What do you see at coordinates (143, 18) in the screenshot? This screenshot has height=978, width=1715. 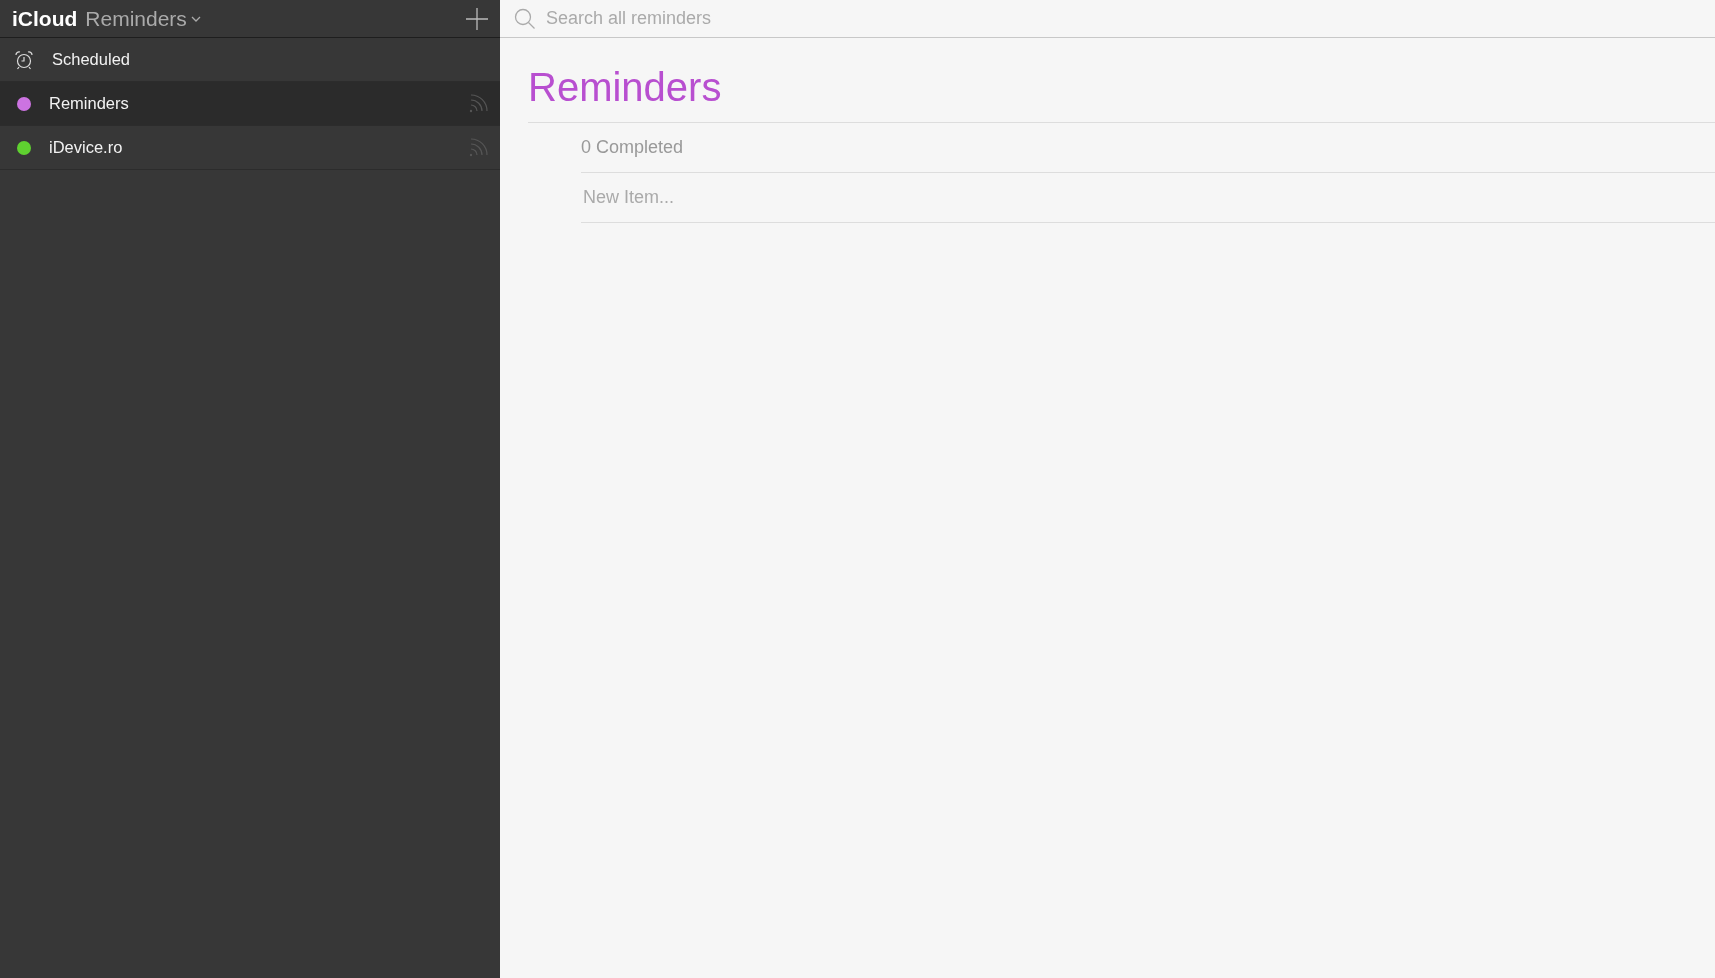 I see `app-menu: Reminders` at bounding box center [143, 18].